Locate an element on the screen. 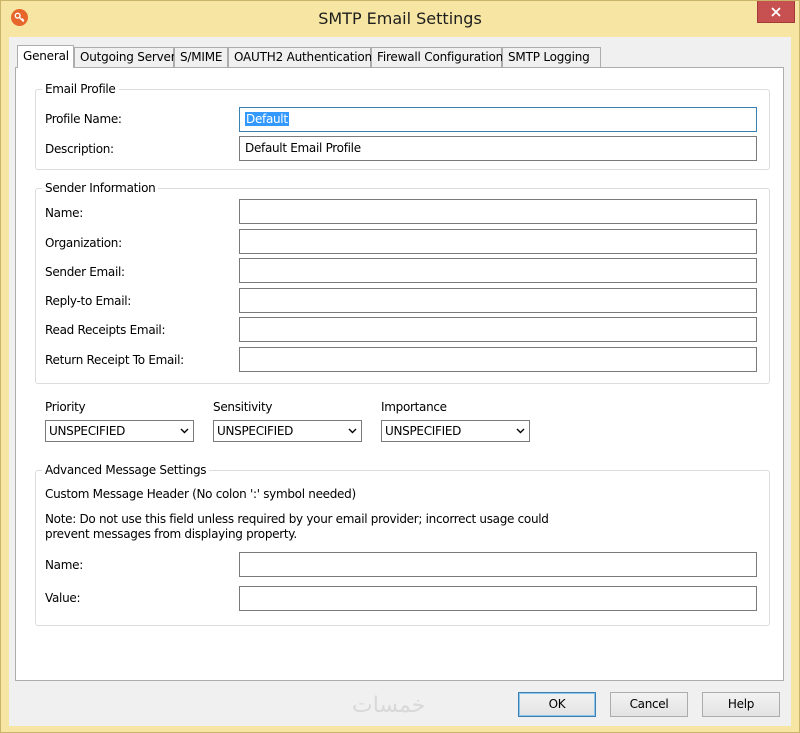 This screenshot has width=800, height=733. return-receipt-email-input is located at coordinates (498, 359).